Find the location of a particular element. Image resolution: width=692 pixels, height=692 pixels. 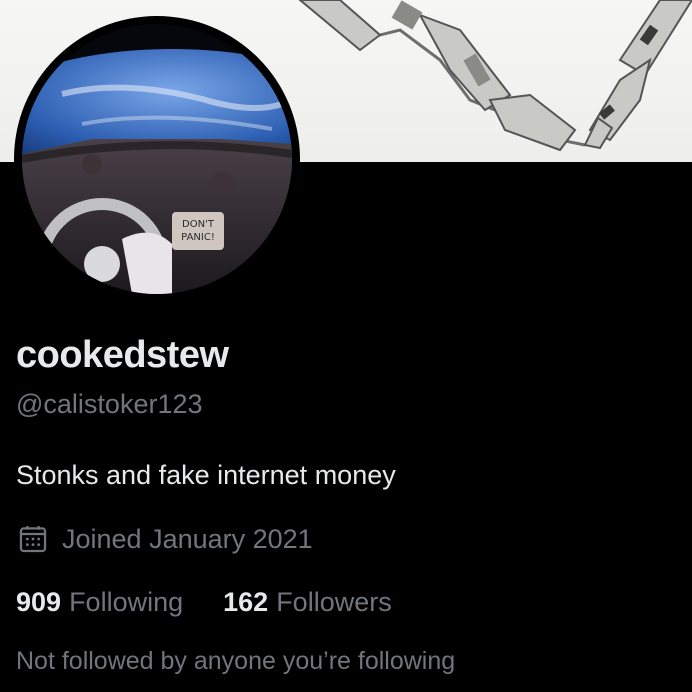

joined-text: Joined January 2021 is located at coordinates (187, 538).